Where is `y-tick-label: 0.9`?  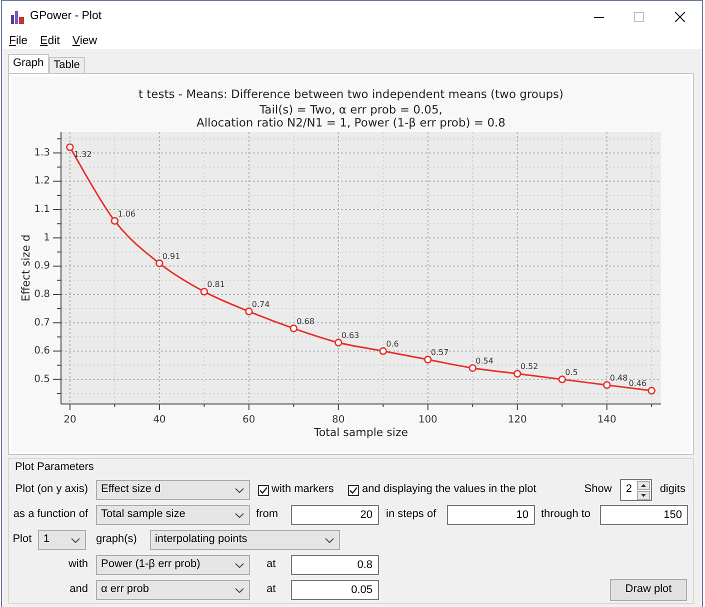 y-tick-label: 0.9 is located at coordinates (42, 266).